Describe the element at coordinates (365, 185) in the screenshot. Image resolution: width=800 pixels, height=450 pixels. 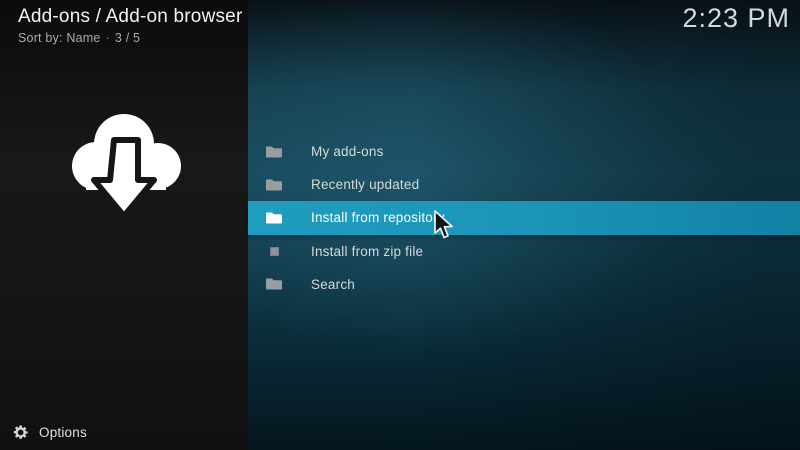
I see `menu-item-label: Recently updated` at that location.